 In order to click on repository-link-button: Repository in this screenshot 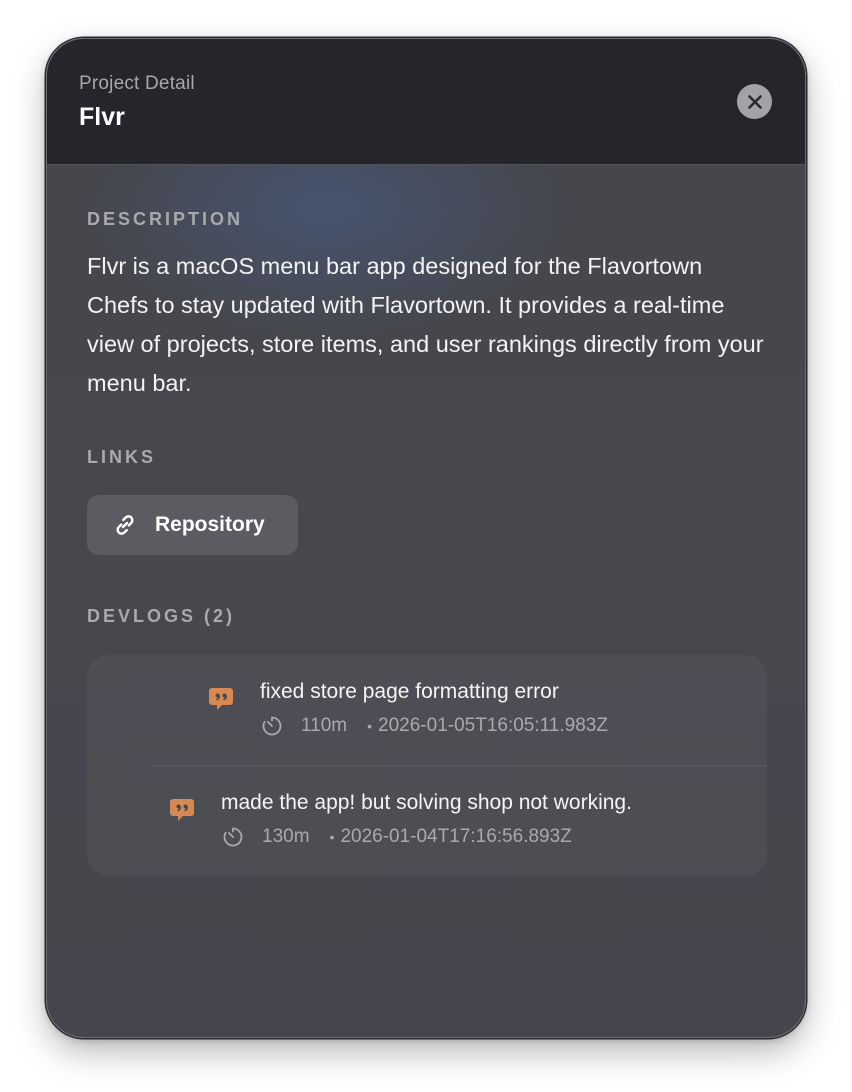, I will do `click(192, 525)`.